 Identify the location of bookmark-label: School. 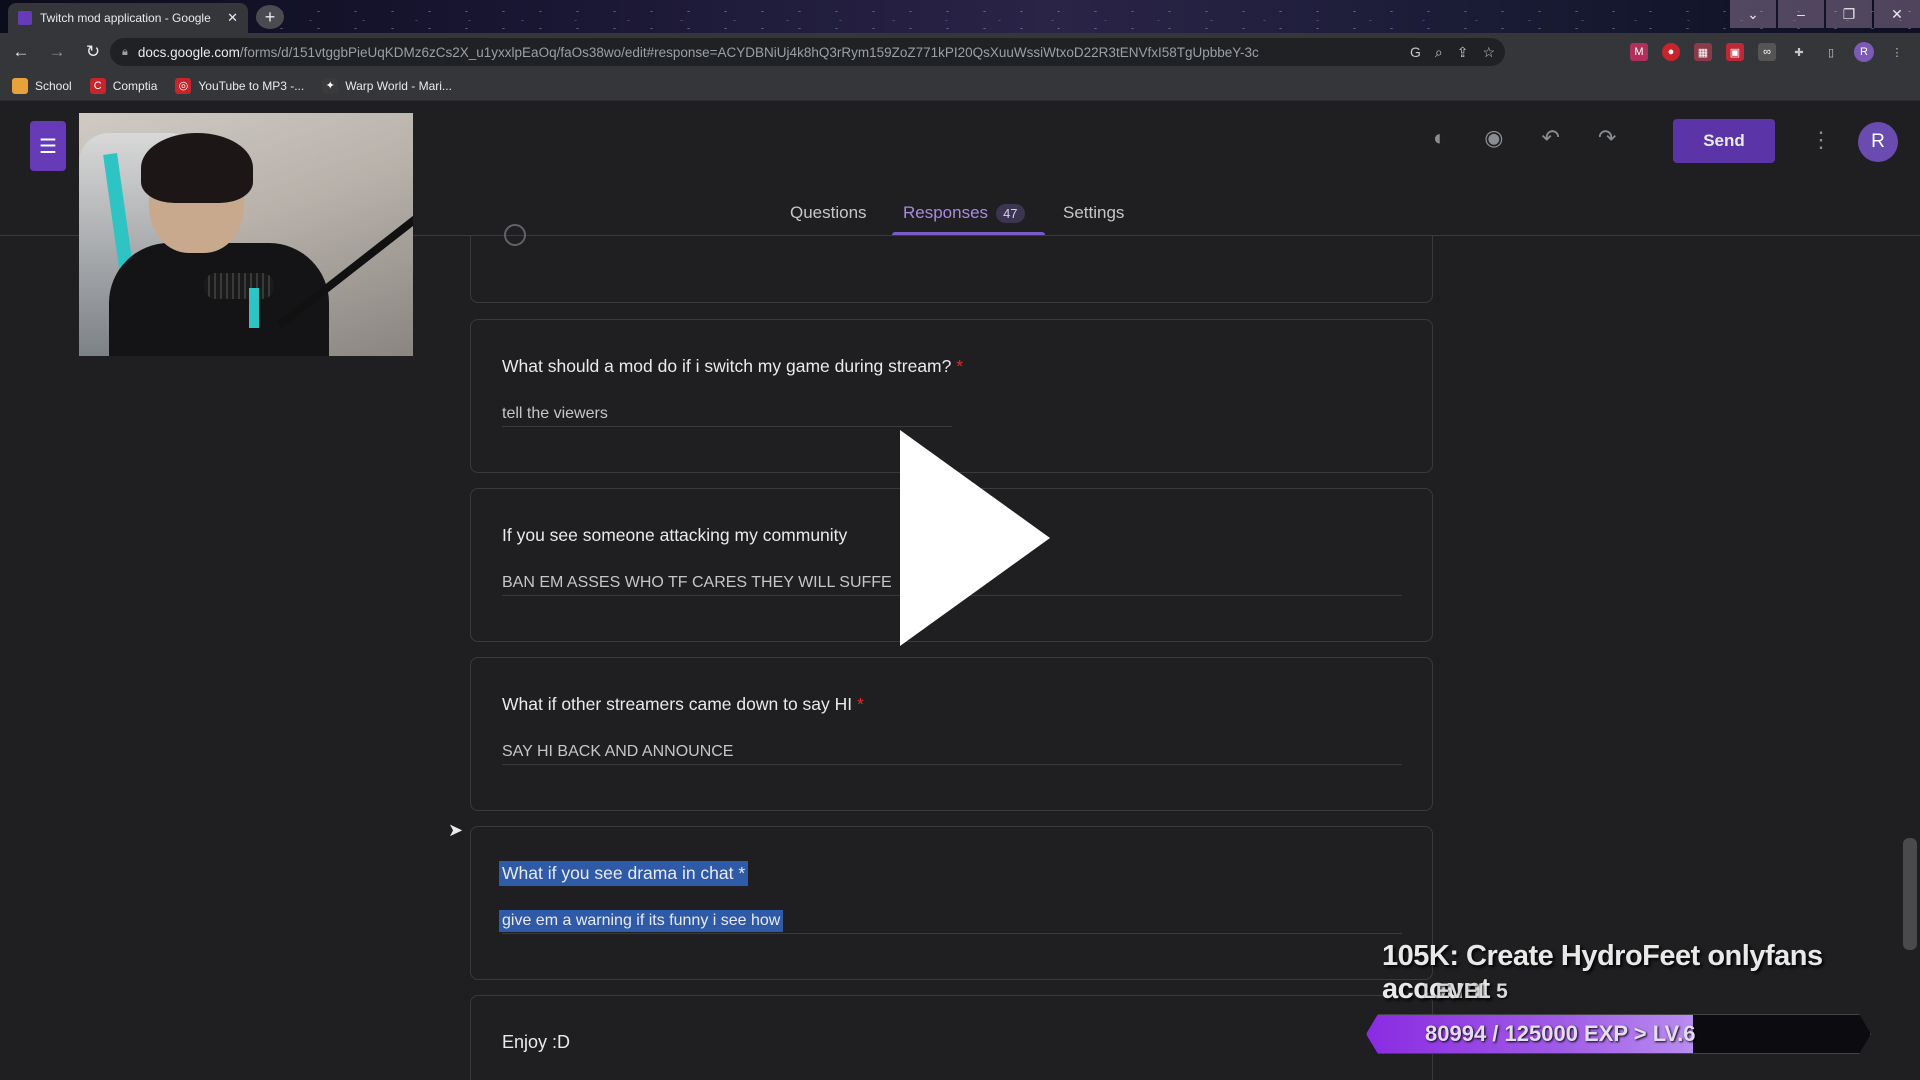
(53, 85).